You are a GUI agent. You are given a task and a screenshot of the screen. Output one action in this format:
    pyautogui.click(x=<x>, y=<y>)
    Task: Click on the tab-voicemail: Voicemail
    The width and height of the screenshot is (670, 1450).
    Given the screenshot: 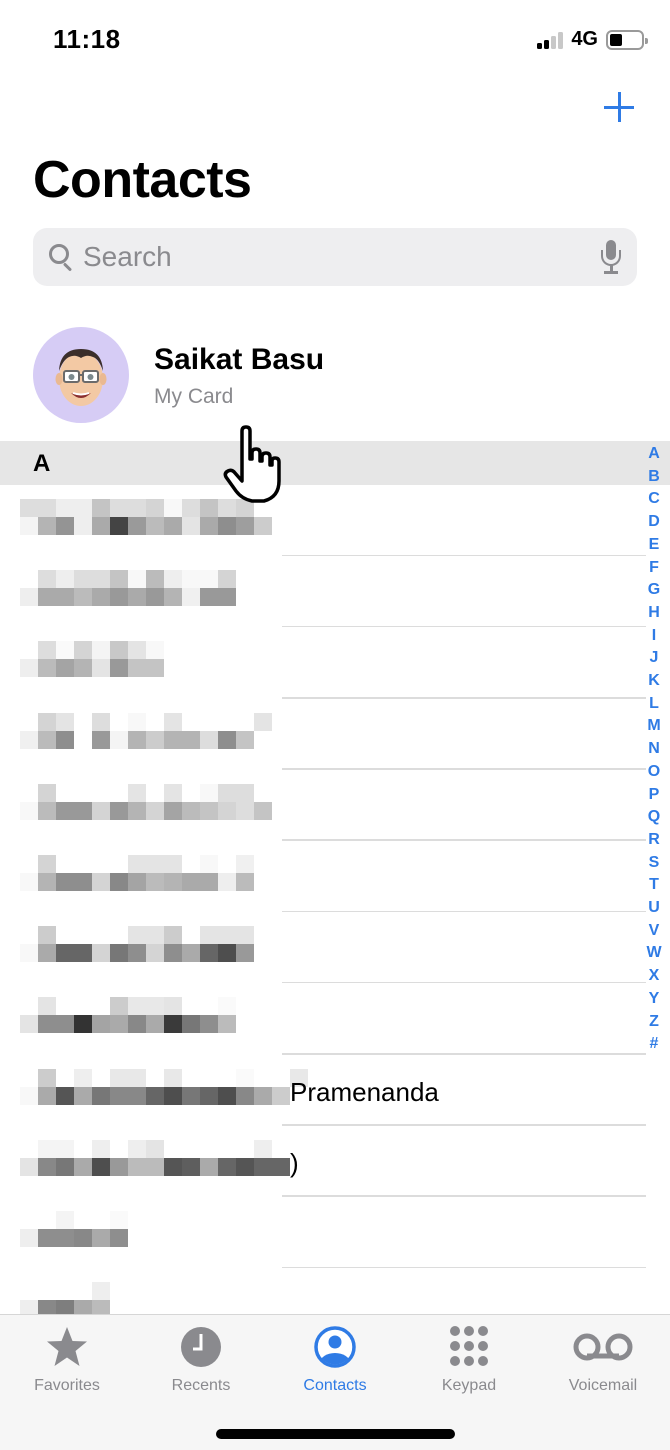 What is the action you would take?
    pyautogui.click(x=603, y=1363)
    